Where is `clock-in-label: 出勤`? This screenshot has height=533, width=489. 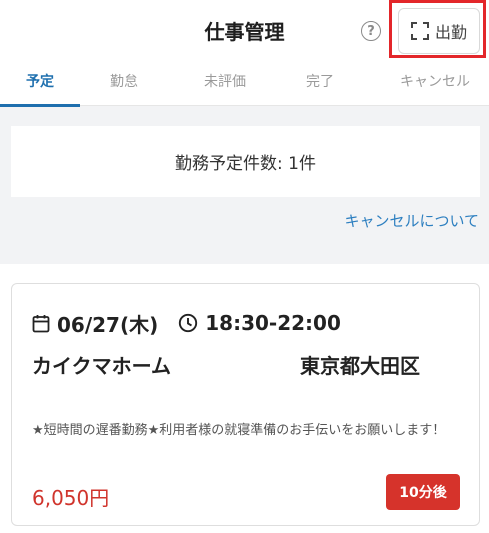 clock-in-label: 出勤 is located at coordinates (450, 32).